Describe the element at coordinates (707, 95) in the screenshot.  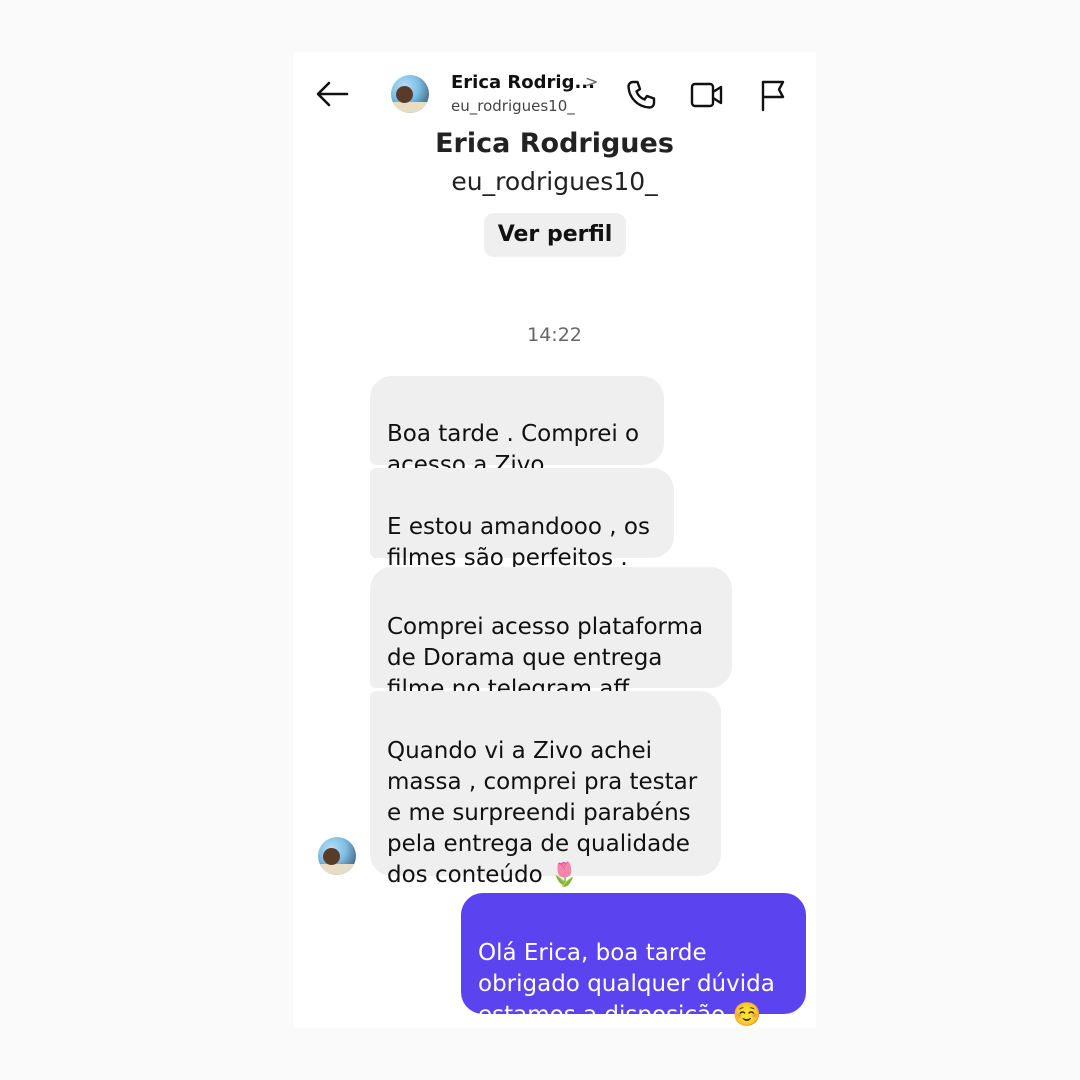
I see `video-icon` at that location.